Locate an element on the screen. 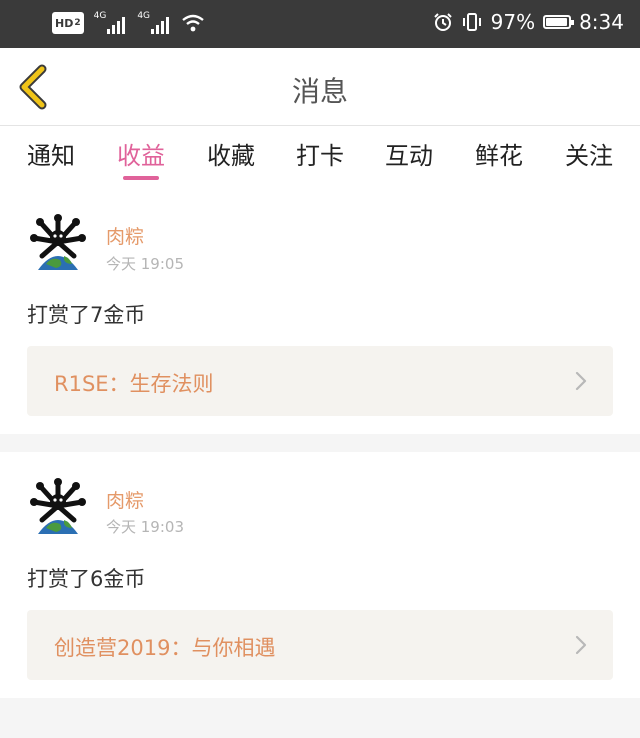 The image size is (640, 738). clock-time: 8:34 is located at coordinates (601, 22).